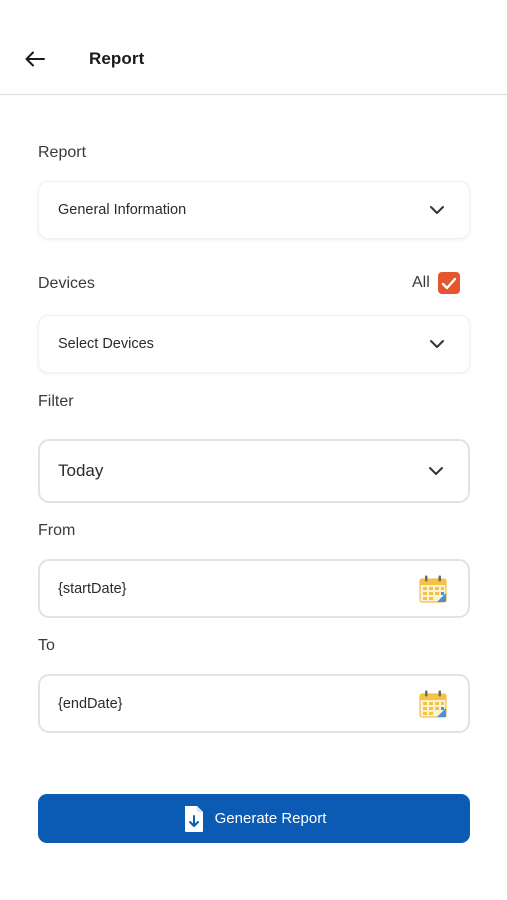 This screenshot has height=900, width=507. Describe the element at coordinates (254, 588) in the screenshot. I see `from-date-field: {startDate}` at that location.